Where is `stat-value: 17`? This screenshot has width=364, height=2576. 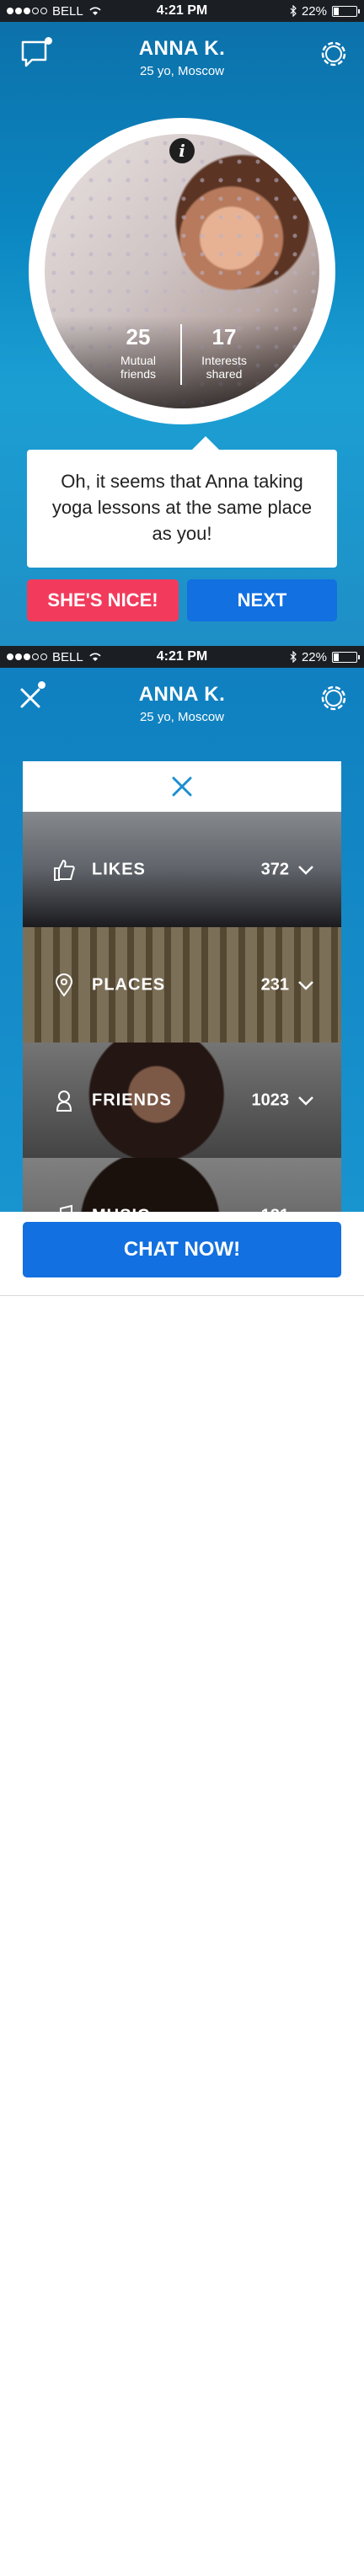 stat-value: 17 is located at coordinates (224, 336).